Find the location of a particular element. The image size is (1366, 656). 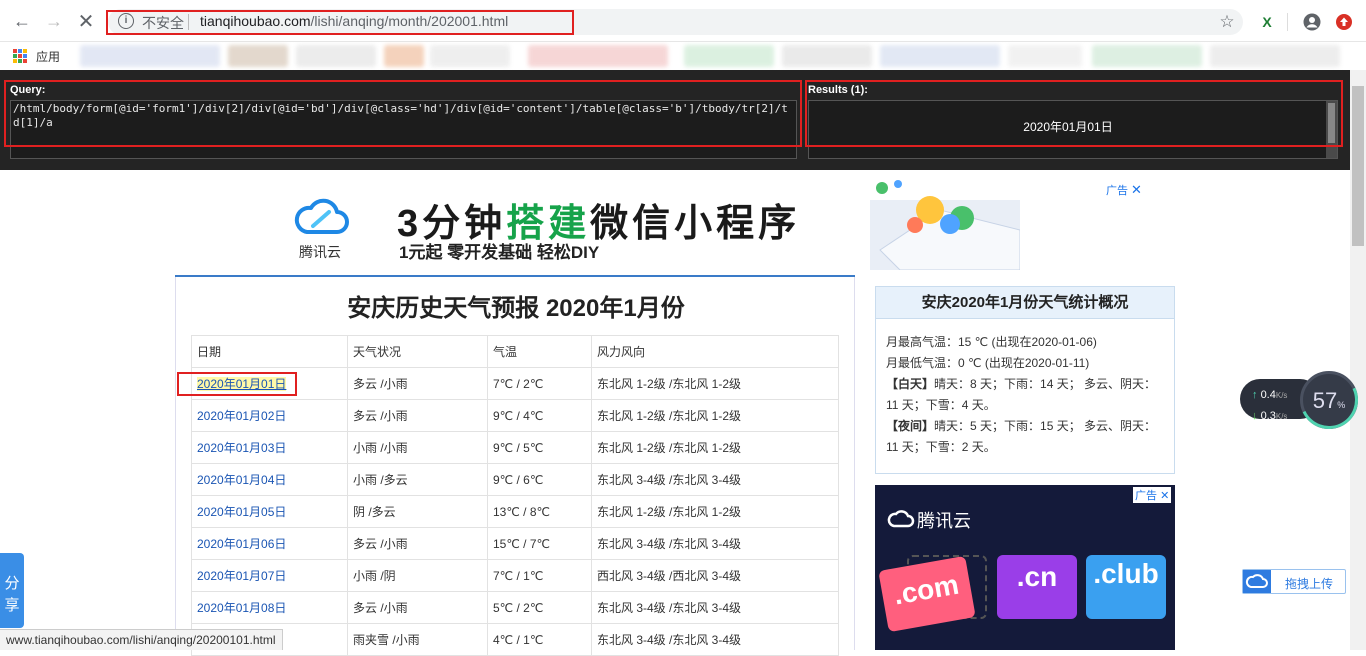

url-path: /lishi/anqing/month/202001.html is located at coordinates (409, 21).